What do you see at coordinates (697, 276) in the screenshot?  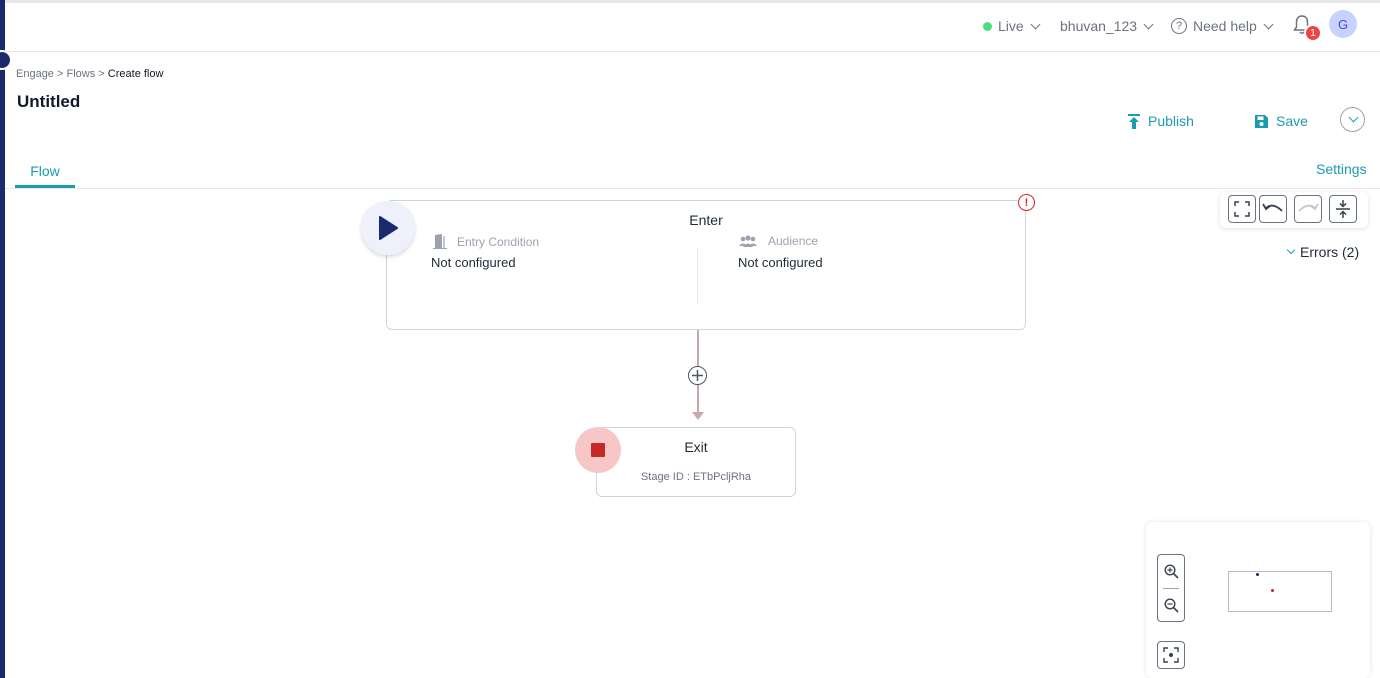 I see `column-divider` at bounding box center [697, 276].